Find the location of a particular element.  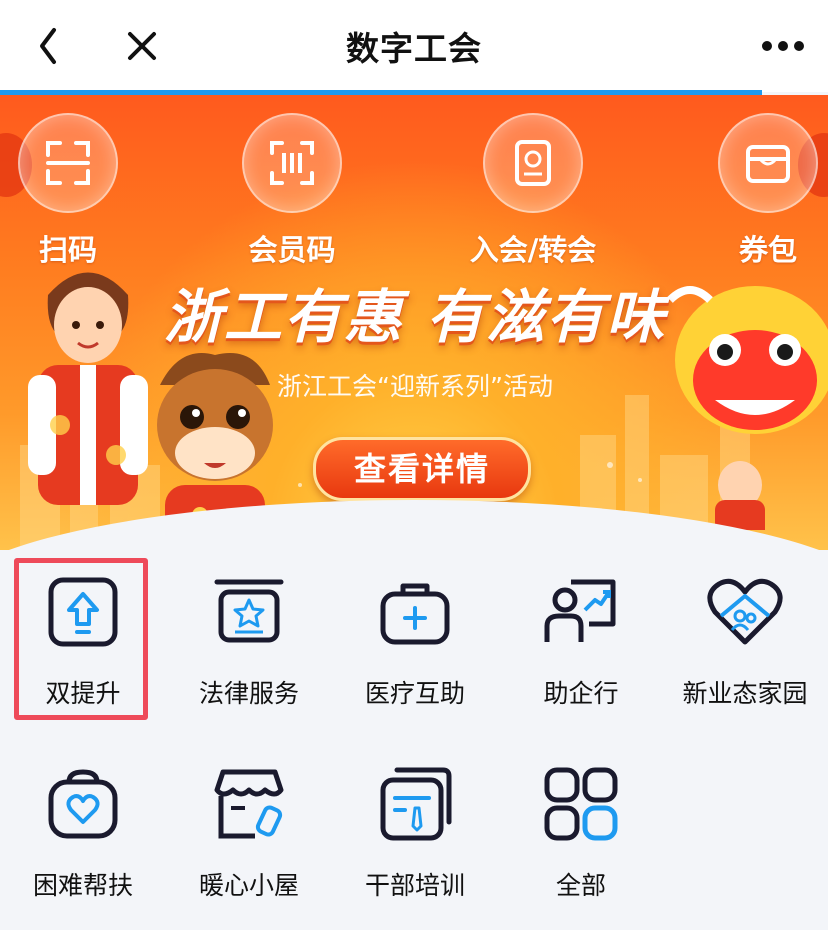

worker-mascot-illustration is located at coordinates (88, 388).